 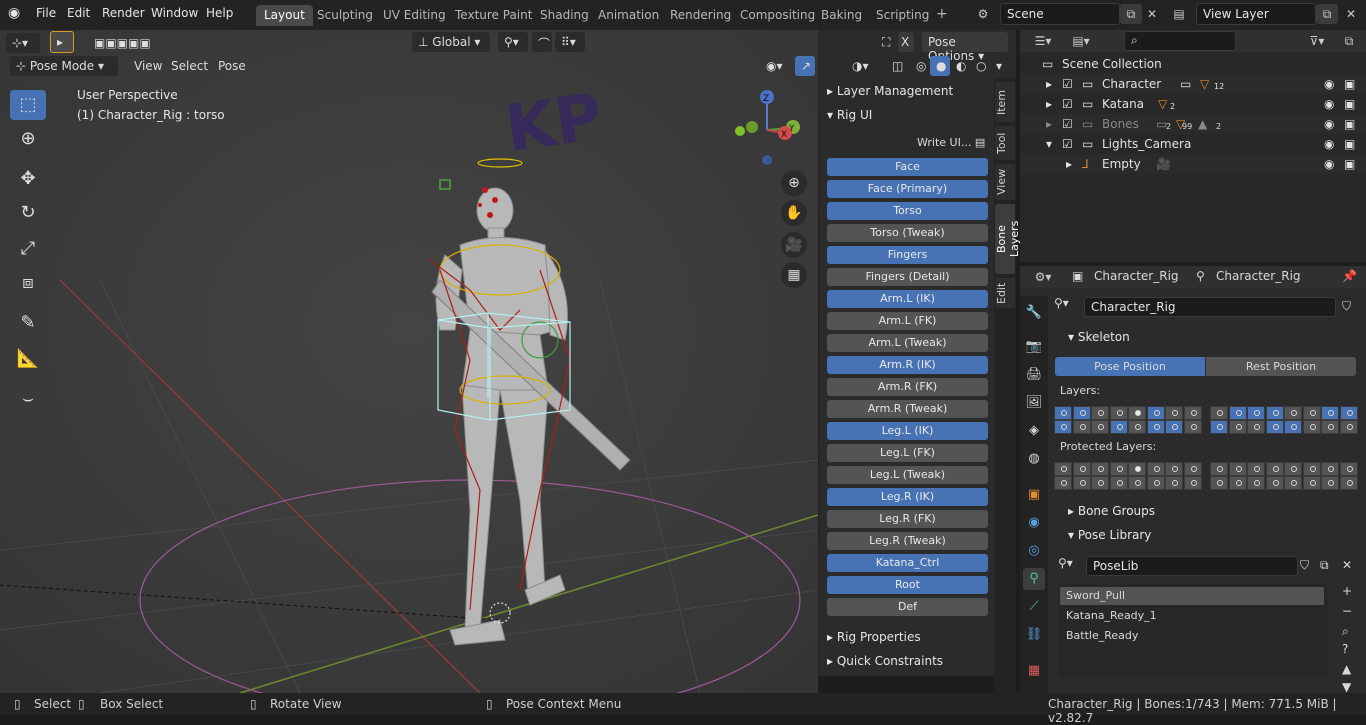 What do you see at coordinates (1099, 337) in the screenshot?
I see `skeleton-panel: ▾ Skeleton` at bounding box center [1099, 337].